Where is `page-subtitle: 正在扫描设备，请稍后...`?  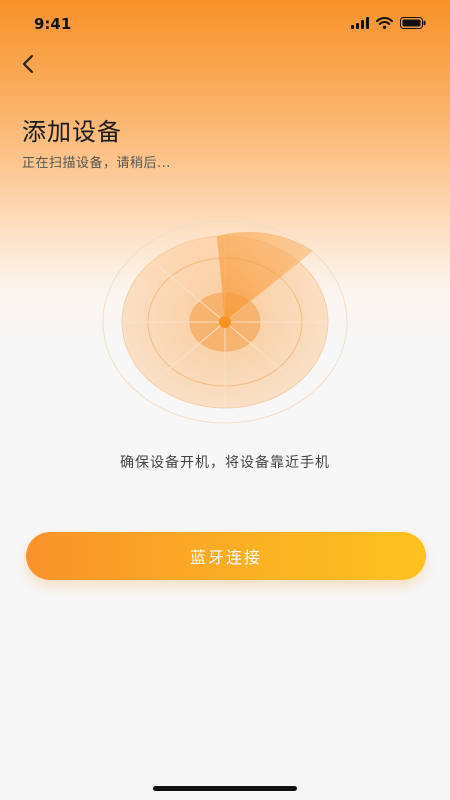
page-subtitle: 正在扫描设备，请稍后... is located at coordinates (96, 163).